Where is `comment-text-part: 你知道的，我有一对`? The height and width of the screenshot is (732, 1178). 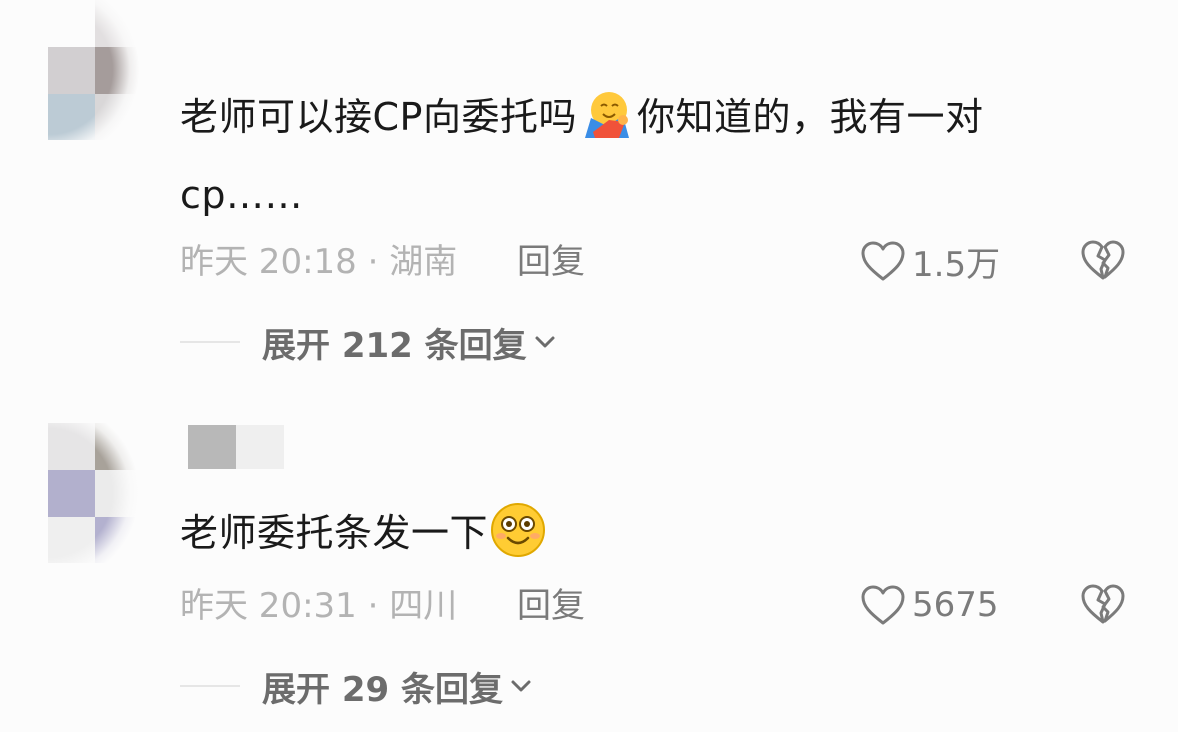
comment-text-part: 你知道的，我有一对 is located at coordinates (810, 117).